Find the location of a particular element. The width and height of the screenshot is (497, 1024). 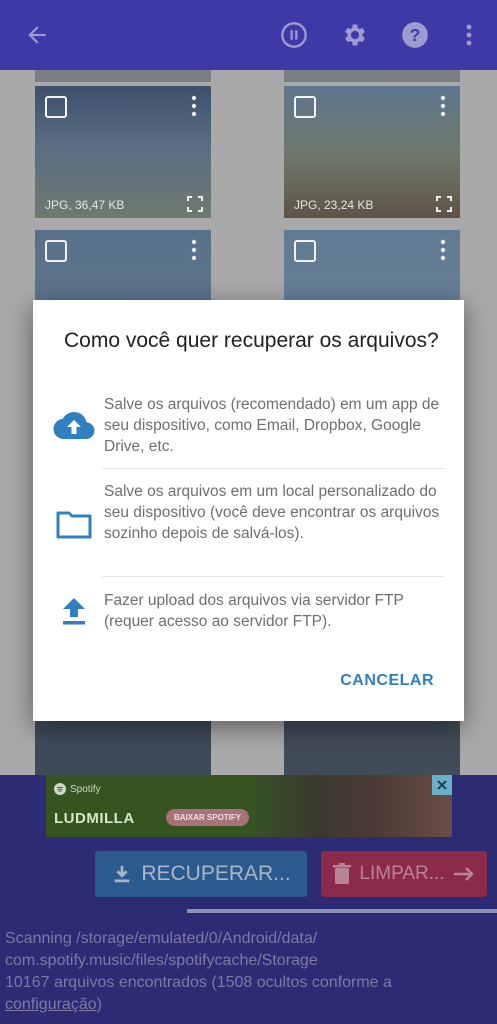

dialog-title: Como você quer recuperar os arquivos? is located at coordinates (251, 340).